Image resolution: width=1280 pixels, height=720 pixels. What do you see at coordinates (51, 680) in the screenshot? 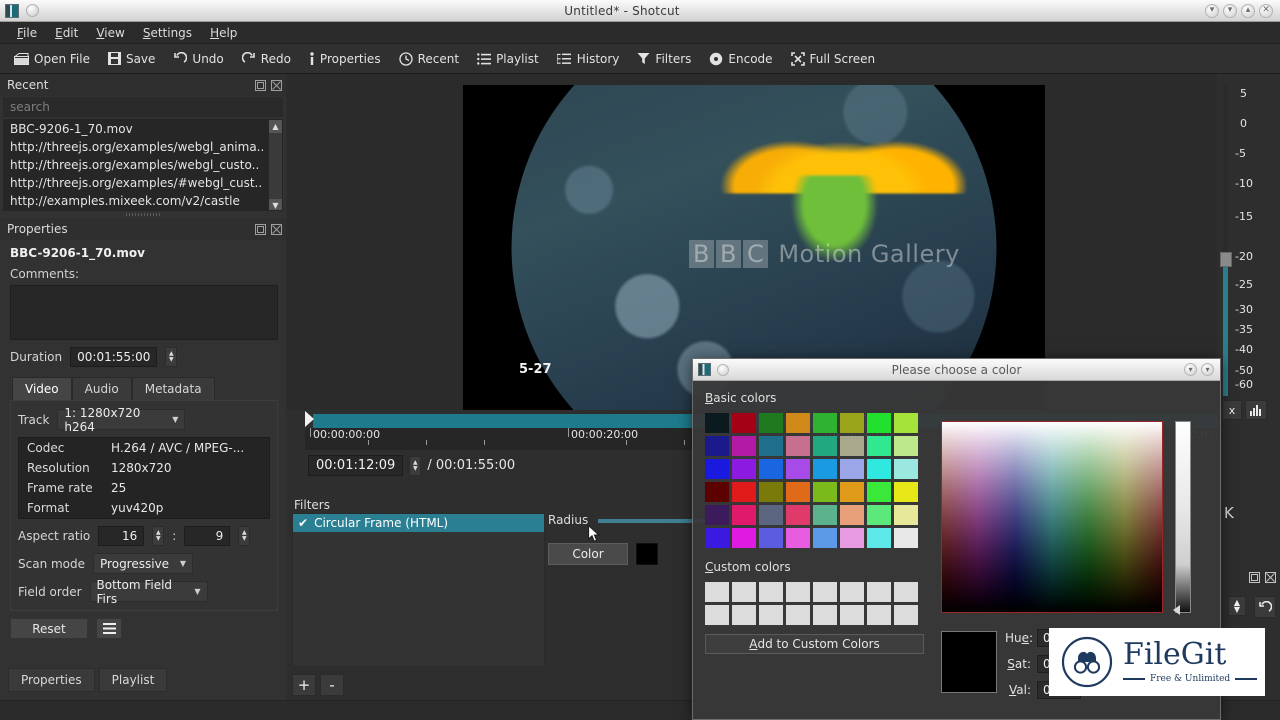
I see `bottom-tab-properties: Properties` at bounding box center [51, 680].